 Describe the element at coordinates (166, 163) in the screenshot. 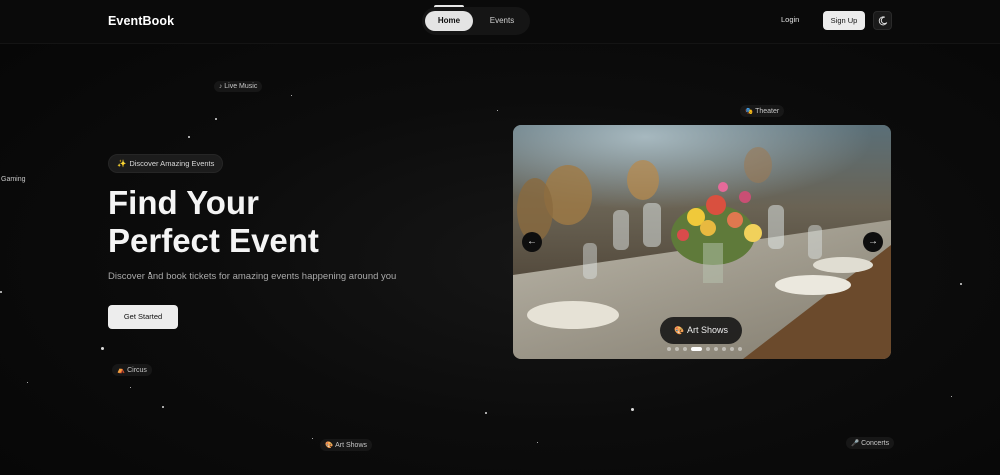

I see `hero-badge: ✨ Discover Amazing Events` at that location.